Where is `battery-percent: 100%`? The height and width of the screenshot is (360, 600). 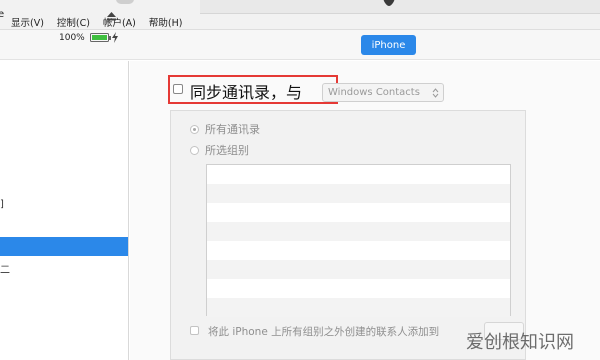 battery-percent: 100% is located at coordinates (72, 38).